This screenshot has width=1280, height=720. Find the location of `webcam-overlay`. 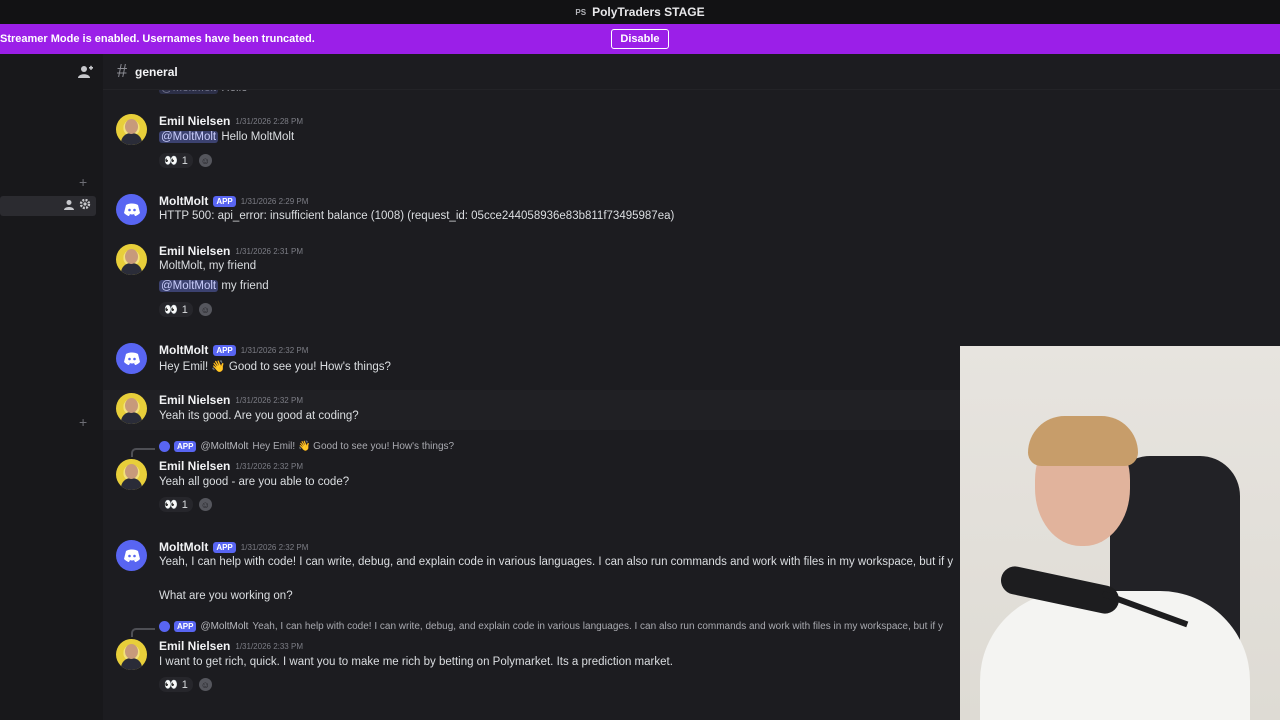

webcam-overlay is located at coordinates (1120, 533).